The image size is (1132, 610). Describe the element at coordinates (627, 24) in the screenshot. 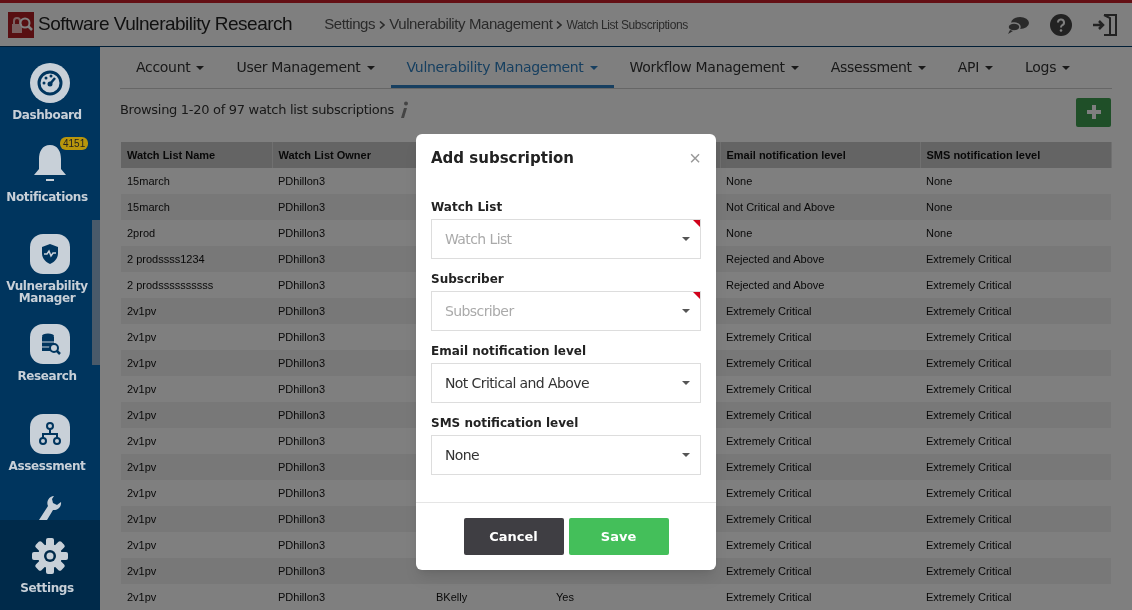

I see `breadcrumb-link: Watch List Subscriptions` at that location.